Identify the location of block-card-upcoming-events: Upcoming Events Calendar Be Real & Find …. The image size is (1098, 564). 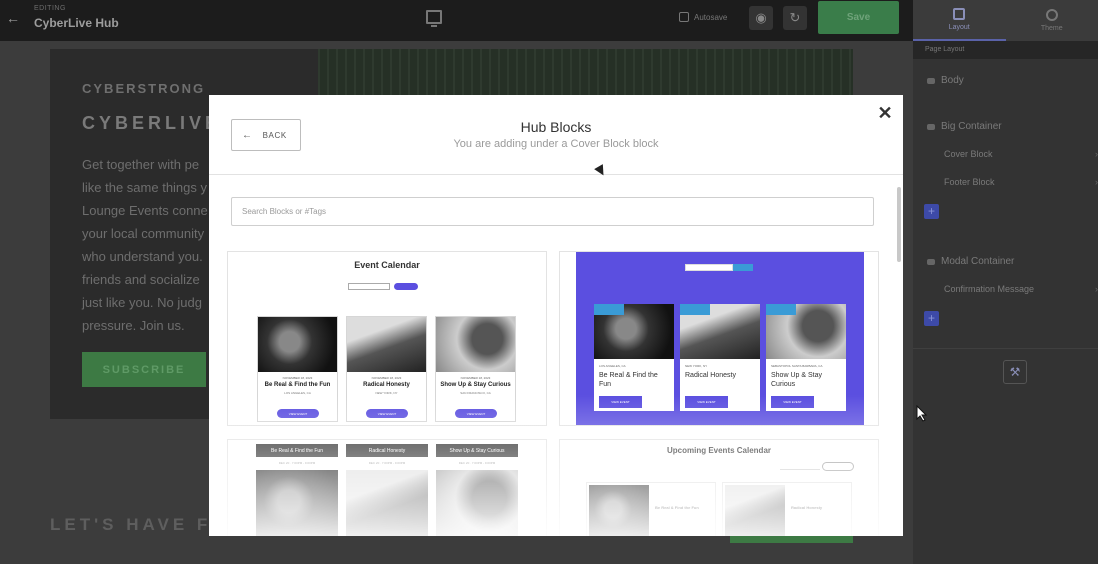
(719, 487).